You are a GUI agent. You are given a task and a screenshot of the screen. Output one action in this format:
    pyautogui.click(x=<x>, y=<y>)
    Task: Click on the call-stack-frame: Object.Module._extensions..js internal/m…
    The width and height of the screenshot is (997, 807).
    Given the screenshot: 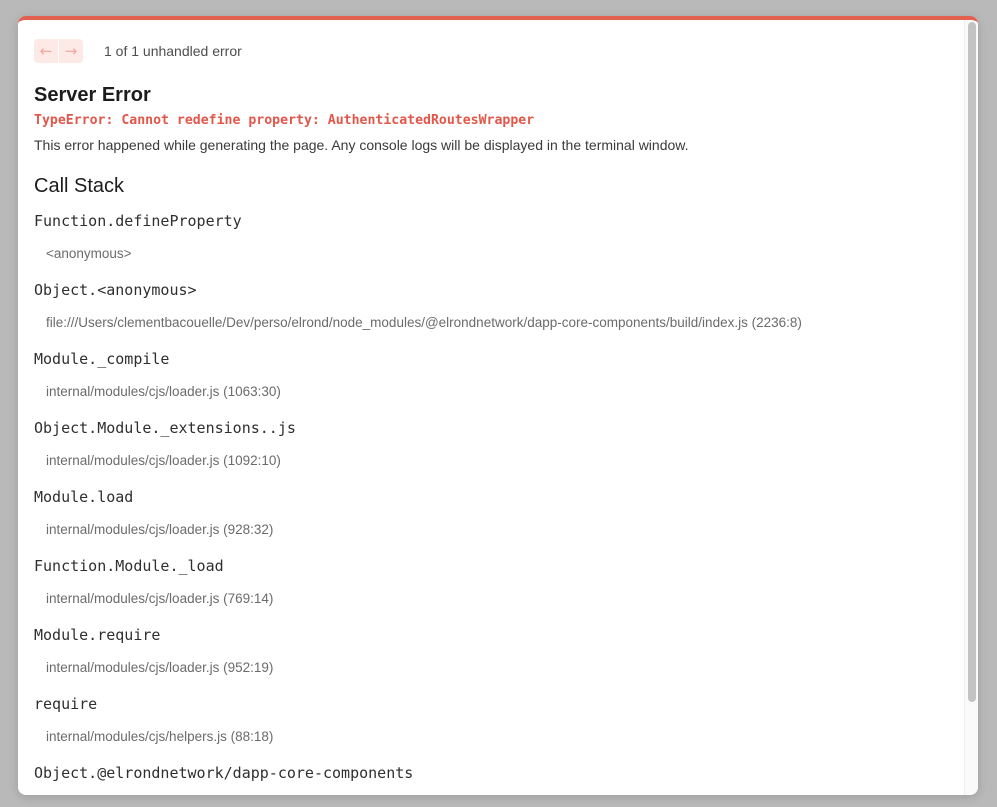 What is the action you would take?
    pyautogui.click(x=484, y=449)
    